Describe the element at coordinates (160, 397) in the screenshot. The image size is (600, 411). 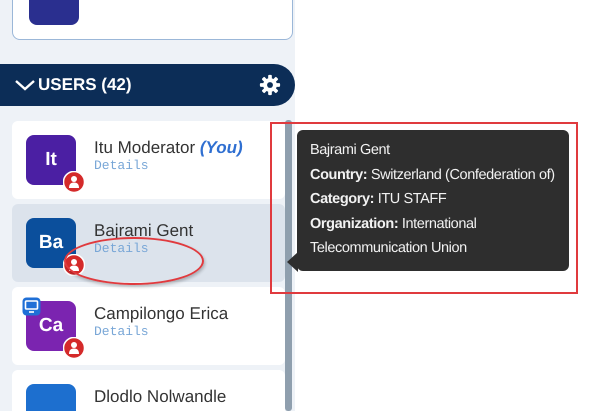
I see `user-name: Dlodlo Nolwandle` at that location.